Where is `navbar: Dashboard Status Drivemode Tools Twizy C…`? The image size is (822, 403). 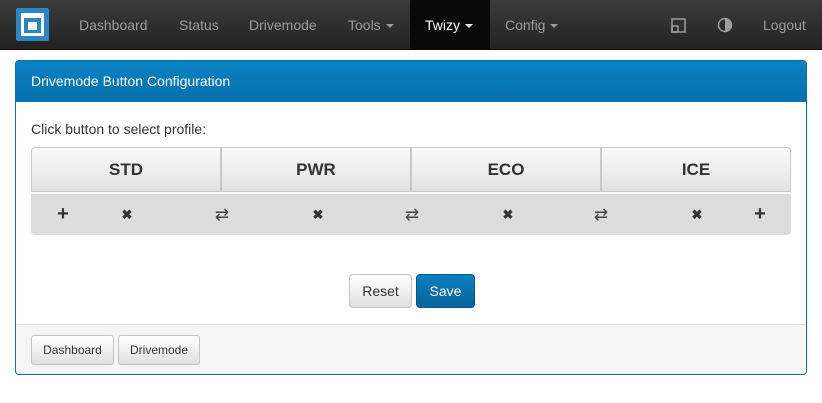 navbar: Dashboard Status Drivemode Tools Twizy C… is located at coordinates (411, 25).